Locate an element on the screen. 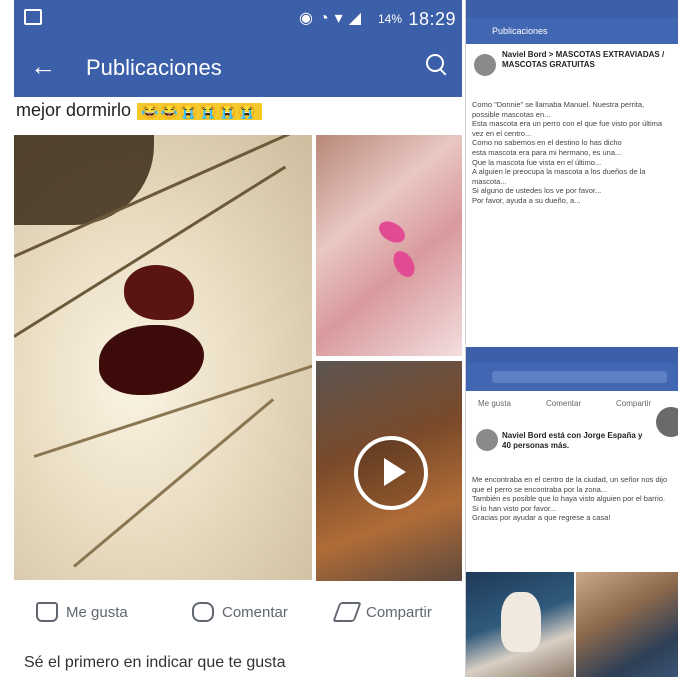 The height and width of the screenshot is (677, 678). like-button: Me gusta is located at coordinates (82, 612).